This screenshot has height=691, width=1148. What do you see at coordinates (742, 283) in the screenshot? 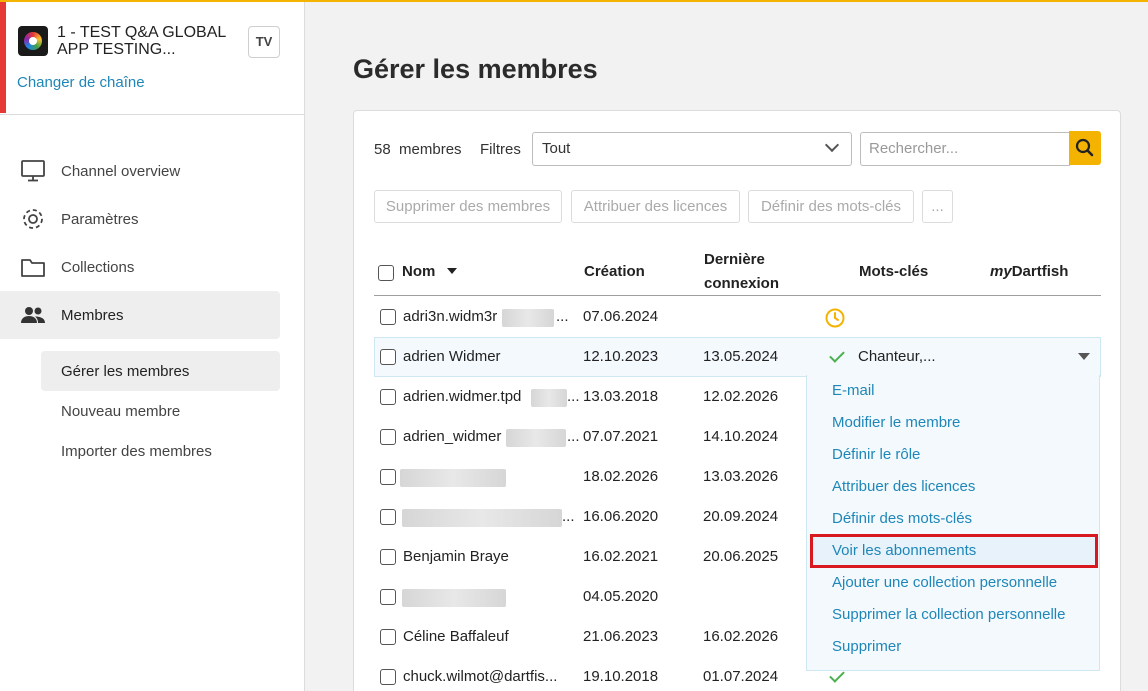
I see `column-header-last-login-line2: connexion` at bounding box center [742, 283].